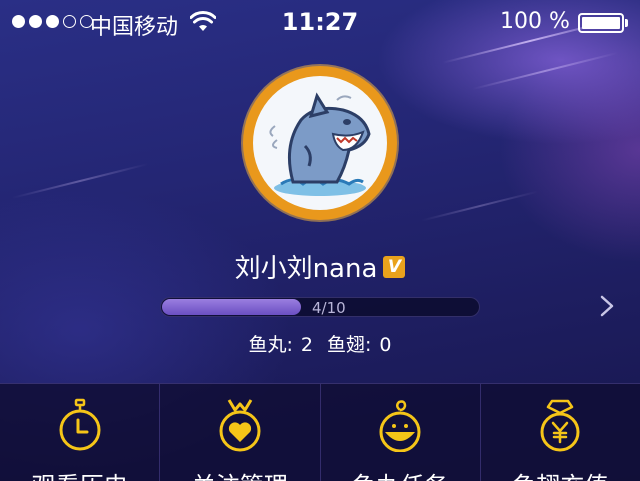  What do you see at coordinates (560, 425) in the screenshot?
I see `yen-medal-icon` at bounding box center [560, 425].